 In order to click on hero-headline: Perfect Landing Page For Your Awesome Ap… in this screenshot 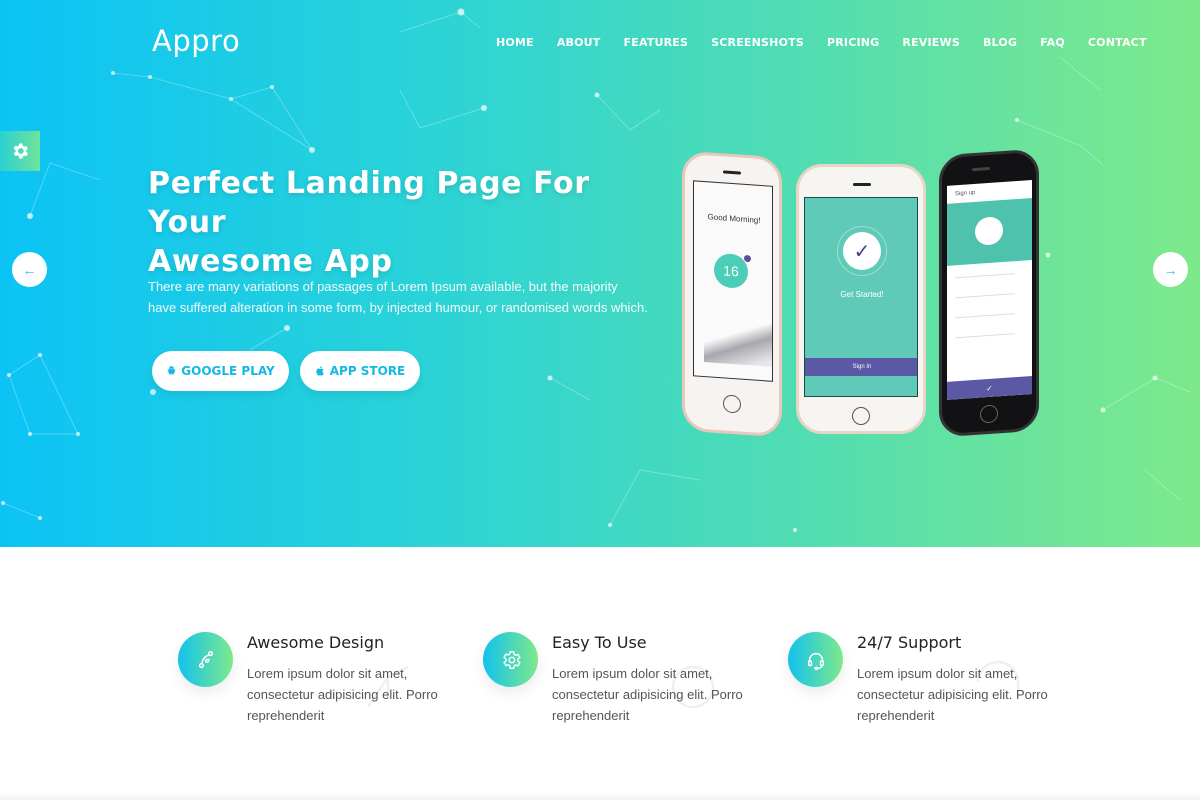, I will do `click(408, 222)`.